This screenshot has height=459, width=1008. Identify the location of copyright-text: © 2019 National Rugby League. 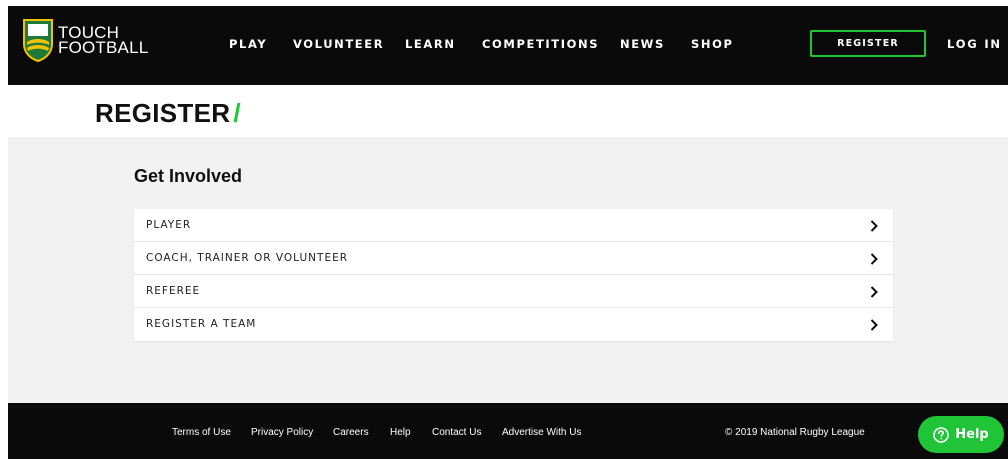
(795, 432).